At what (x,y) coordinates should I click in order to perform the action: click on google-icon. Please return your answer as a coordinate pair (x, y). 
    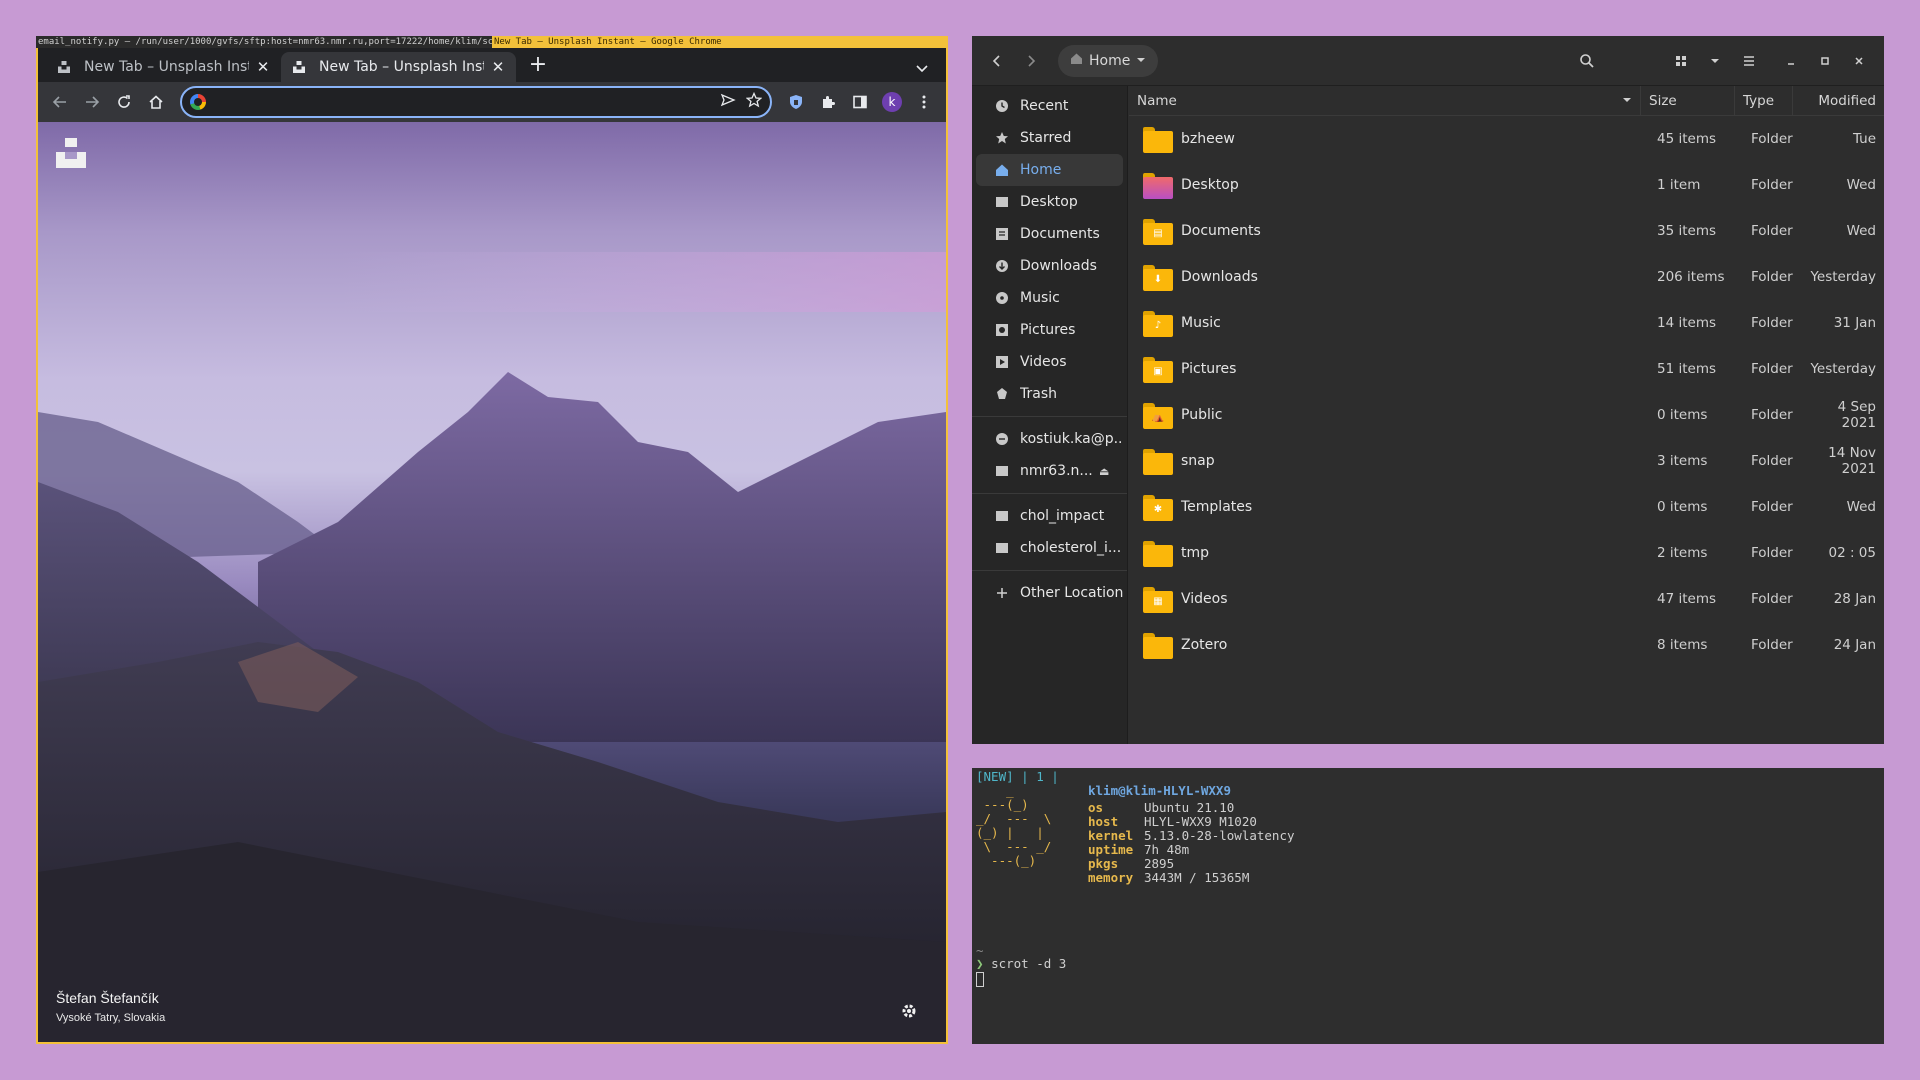
    Looking at the image, I should click on (198, 102).